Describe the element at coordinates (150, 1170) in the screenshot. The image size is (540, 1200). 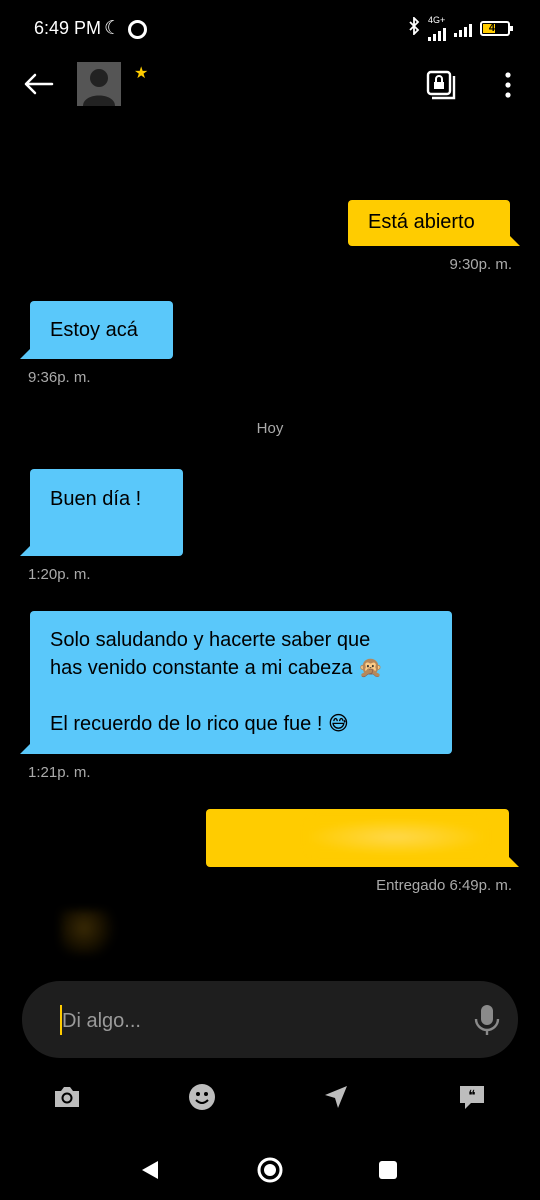
I see `back-triangle-icon` at that location.